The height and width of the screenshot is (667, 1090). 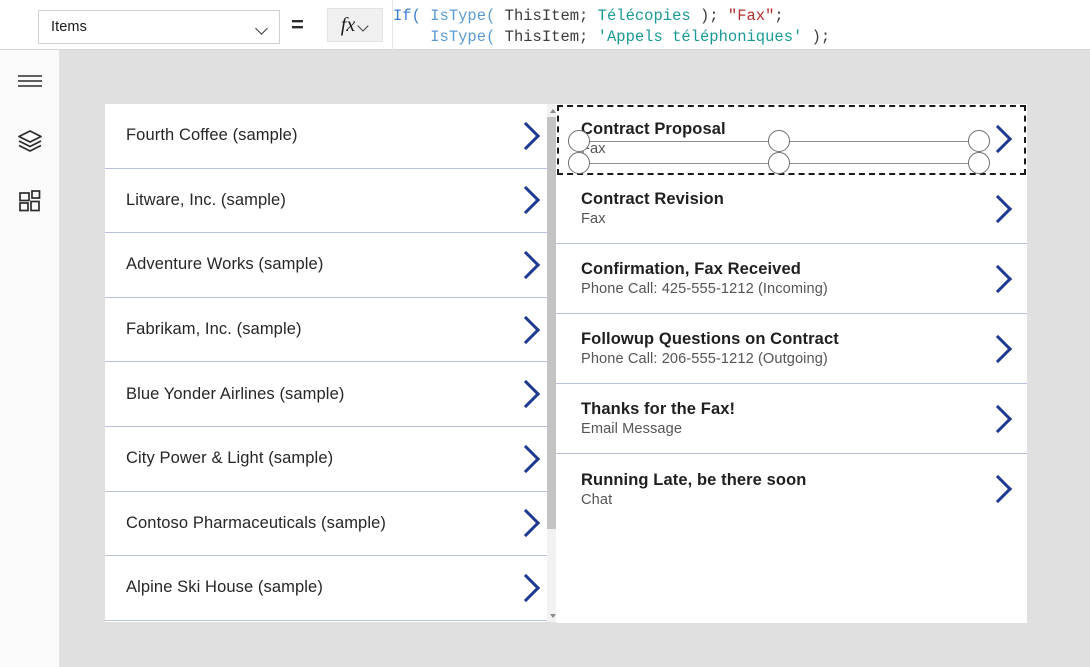 What do you see at coordinates (315, 329) in the screenshot?
I see `list-item-text: Fabrikam, Inc. (sample)` at bounding box center [315, 329].